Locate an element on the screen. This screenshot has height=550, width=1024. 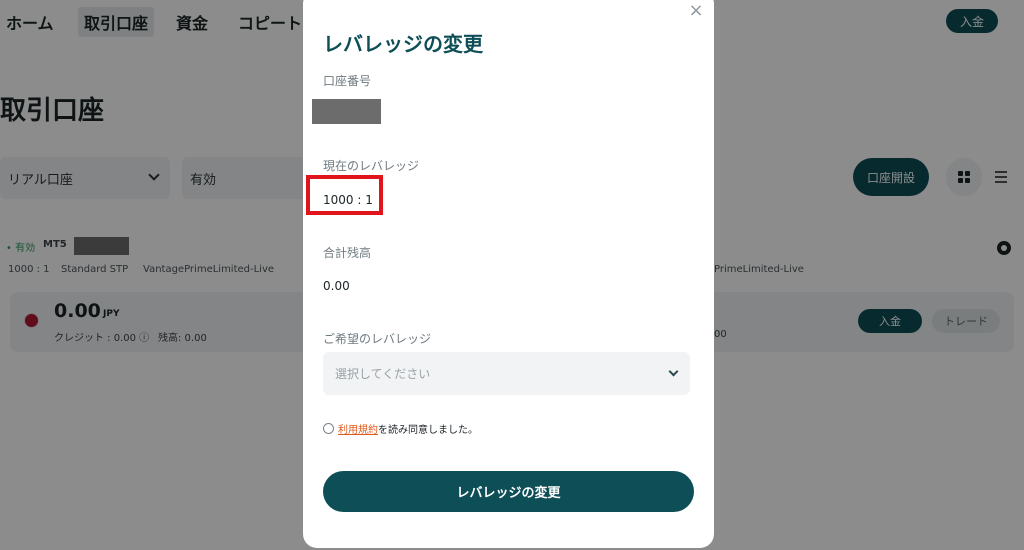
terms-agreement: 利用規約 を読み同意しました。 is located at coordinates (400, 428).